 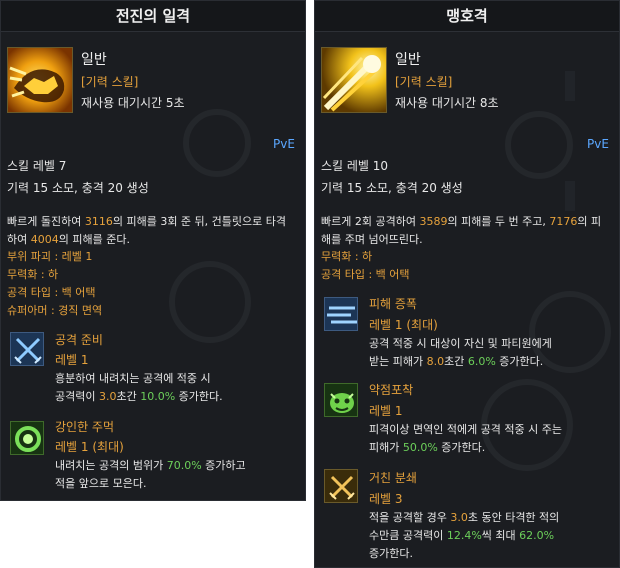 I want to click on skill-header: 일반 [기력 스킬] 재사용 대기시간 5초, so click(x=152, y=82).